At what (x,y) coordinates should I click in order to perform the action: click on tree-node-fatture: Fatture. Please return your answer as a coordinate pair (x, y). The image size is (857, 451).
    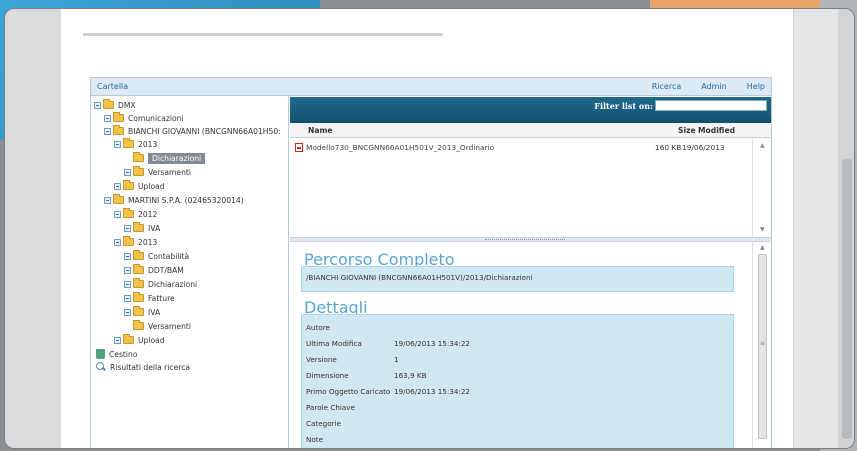
    Looking at the image, I should click on (149, 298).